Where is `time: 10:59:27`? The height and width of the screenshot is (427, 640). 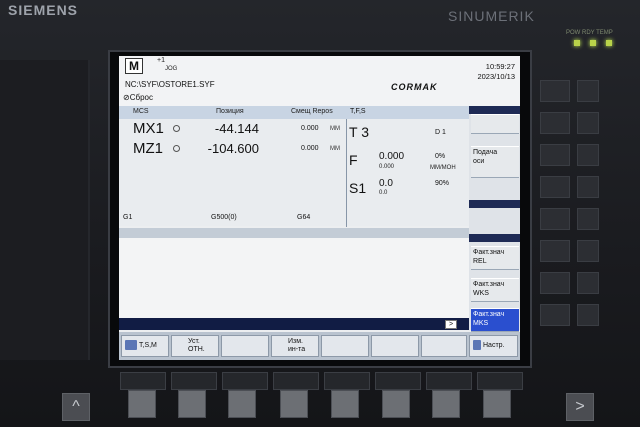 time: 10:59:27 is located at coordinates (500, 66).